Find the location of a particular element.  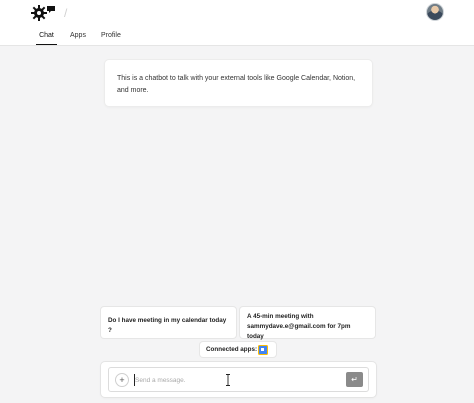

suggestion-calendar-today: Do I have meeting in my calendar today ? is located at coordinates (168, 322).